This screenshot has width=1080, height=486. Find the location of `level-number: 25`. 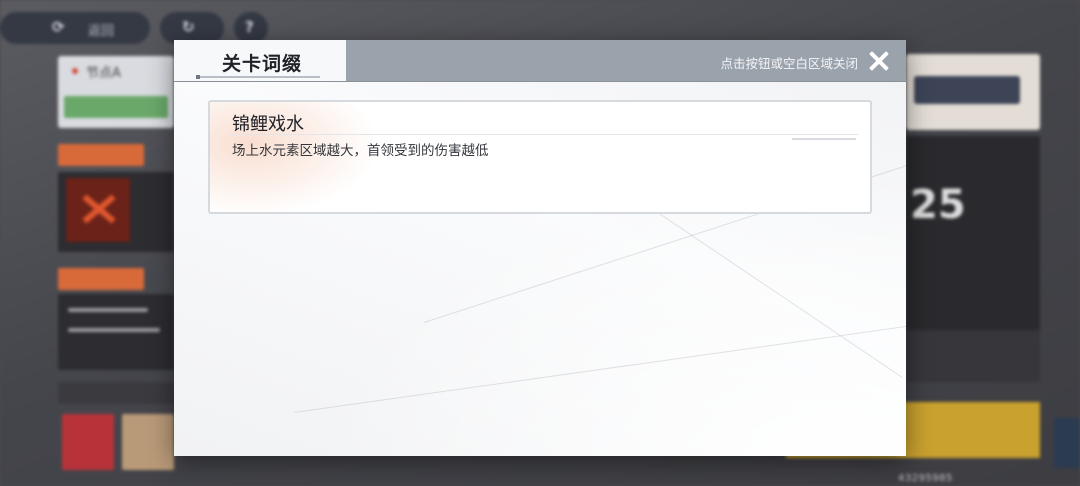

level-number: 25 is located at coordinates (938, 205).